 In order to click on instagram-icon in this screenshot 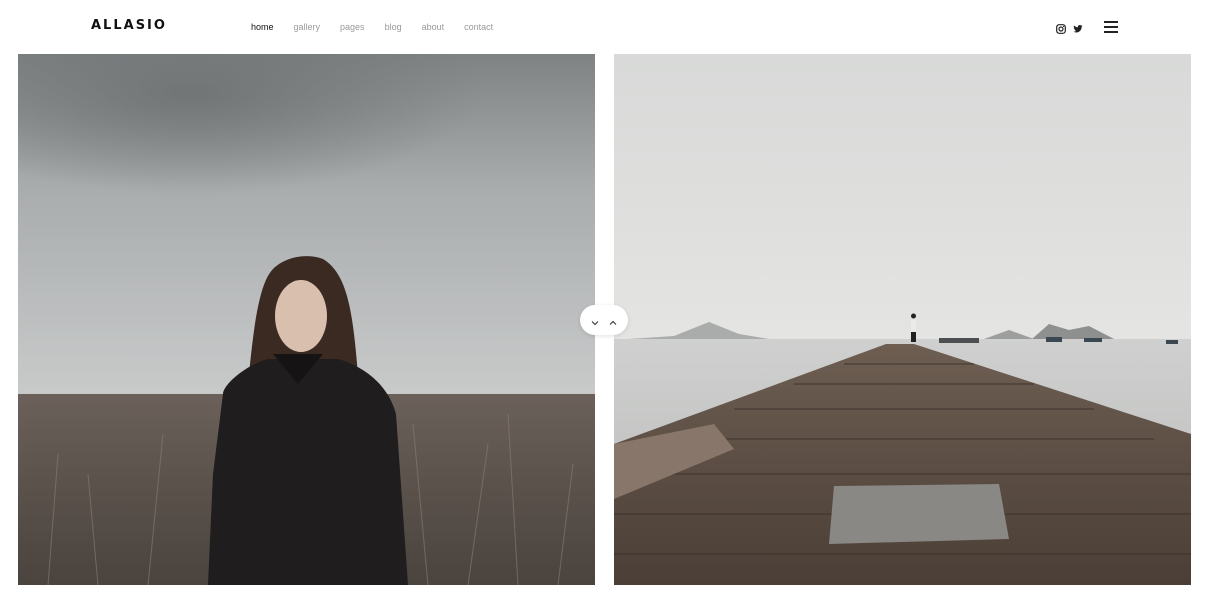, I will do `click(1061, 27)`.